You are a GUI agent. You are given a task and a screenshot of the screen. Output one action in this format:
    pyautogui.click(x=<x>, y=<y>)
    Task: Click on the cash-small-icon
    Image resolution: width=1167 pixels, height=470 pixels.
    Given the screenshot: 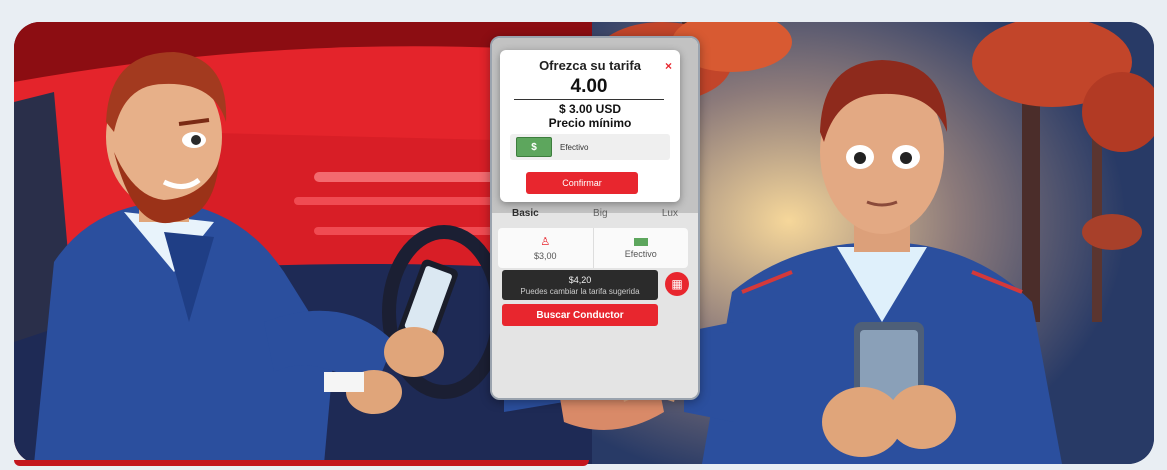 What is the action you would take?
    pyautogui.click(x=640, y=241)
    